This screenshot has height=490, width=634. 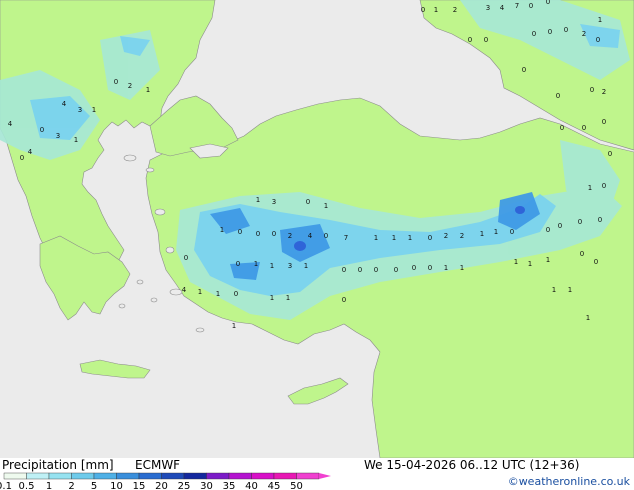 What do you see at coordinates (184, 485) in the screenshot?
I see `legend-label: 25` at bounding box center [184, 485].